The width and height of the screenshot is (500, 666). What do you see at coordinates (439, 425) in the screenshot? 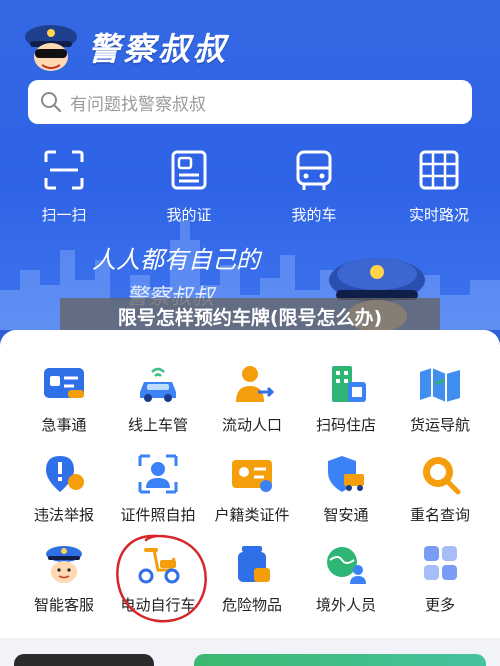
I see `service-label: 货运导航` at bounding box center [439, 425].